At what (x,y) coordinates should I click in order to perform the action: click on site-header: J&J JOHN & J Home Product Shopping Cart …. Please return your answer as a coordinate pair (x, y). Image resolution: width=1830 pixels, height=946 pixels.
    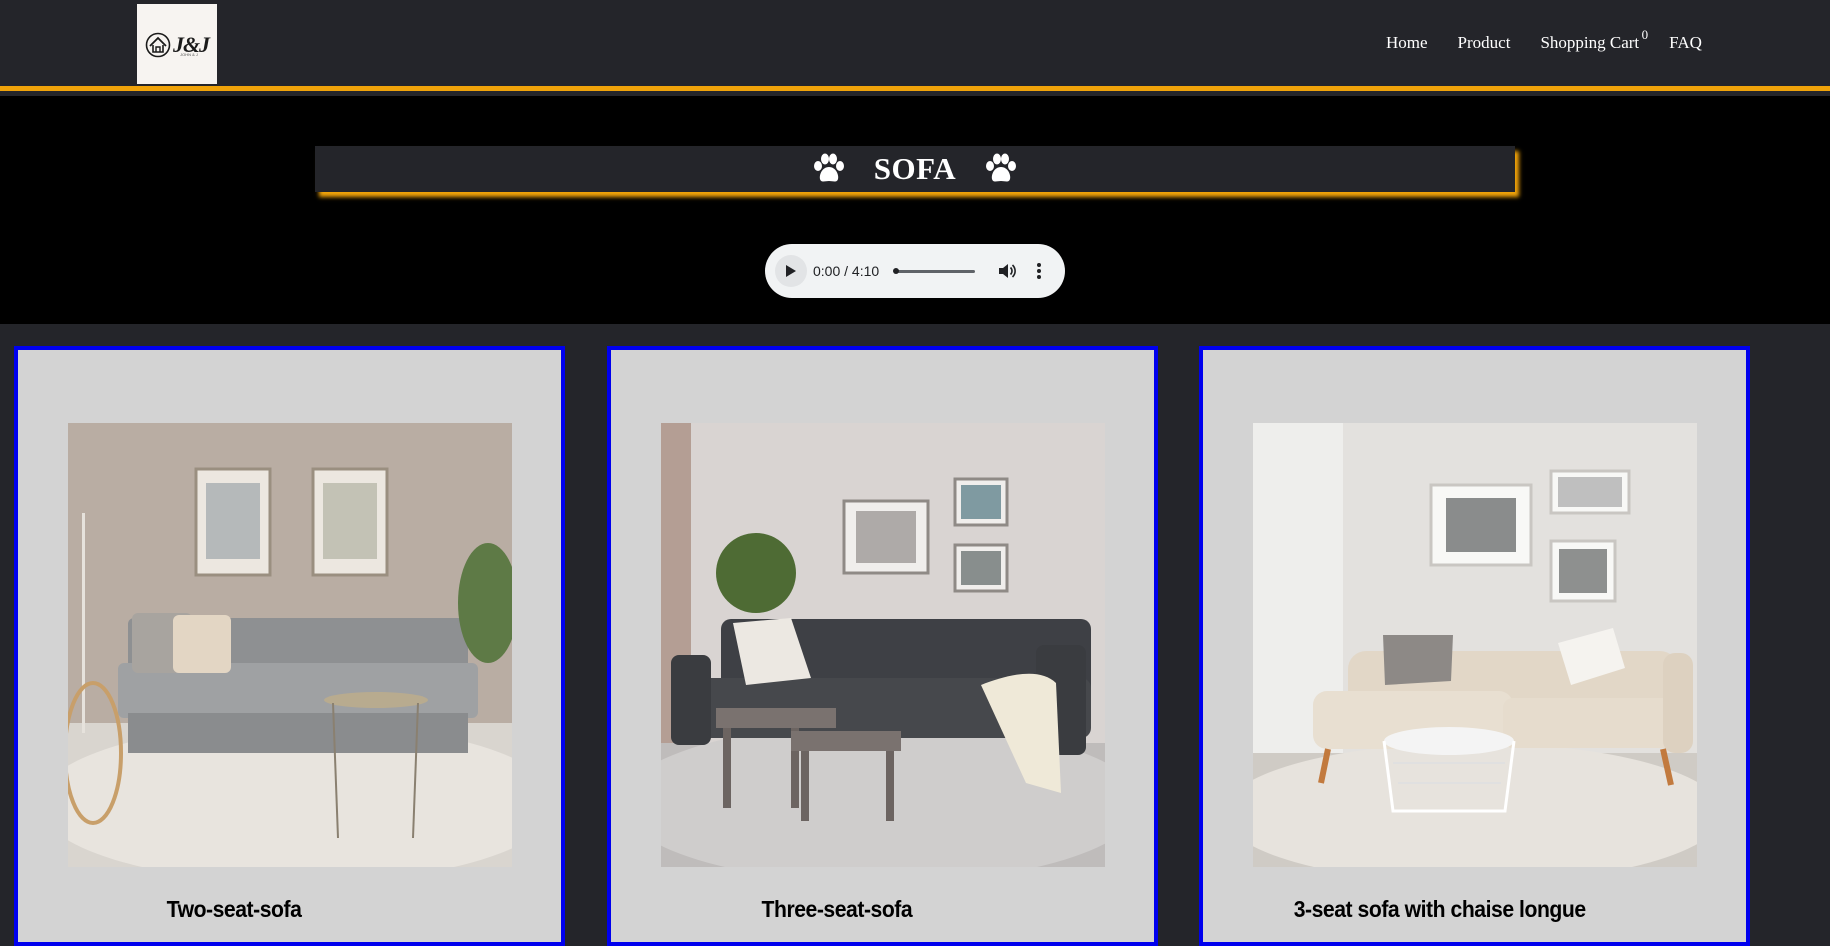
    Looking at the image, I should click on (915, 45).